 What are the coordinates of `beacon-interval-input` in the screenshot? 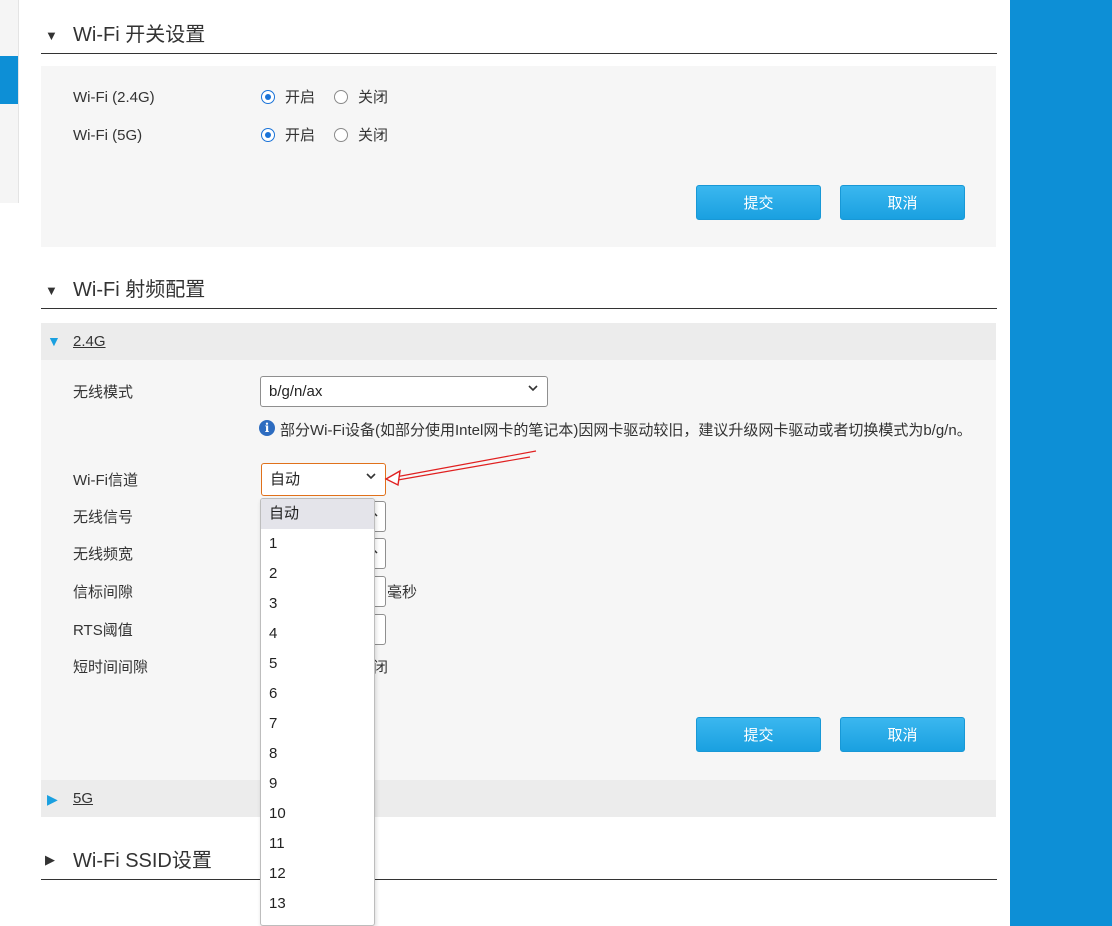 It's located at (380, 591).